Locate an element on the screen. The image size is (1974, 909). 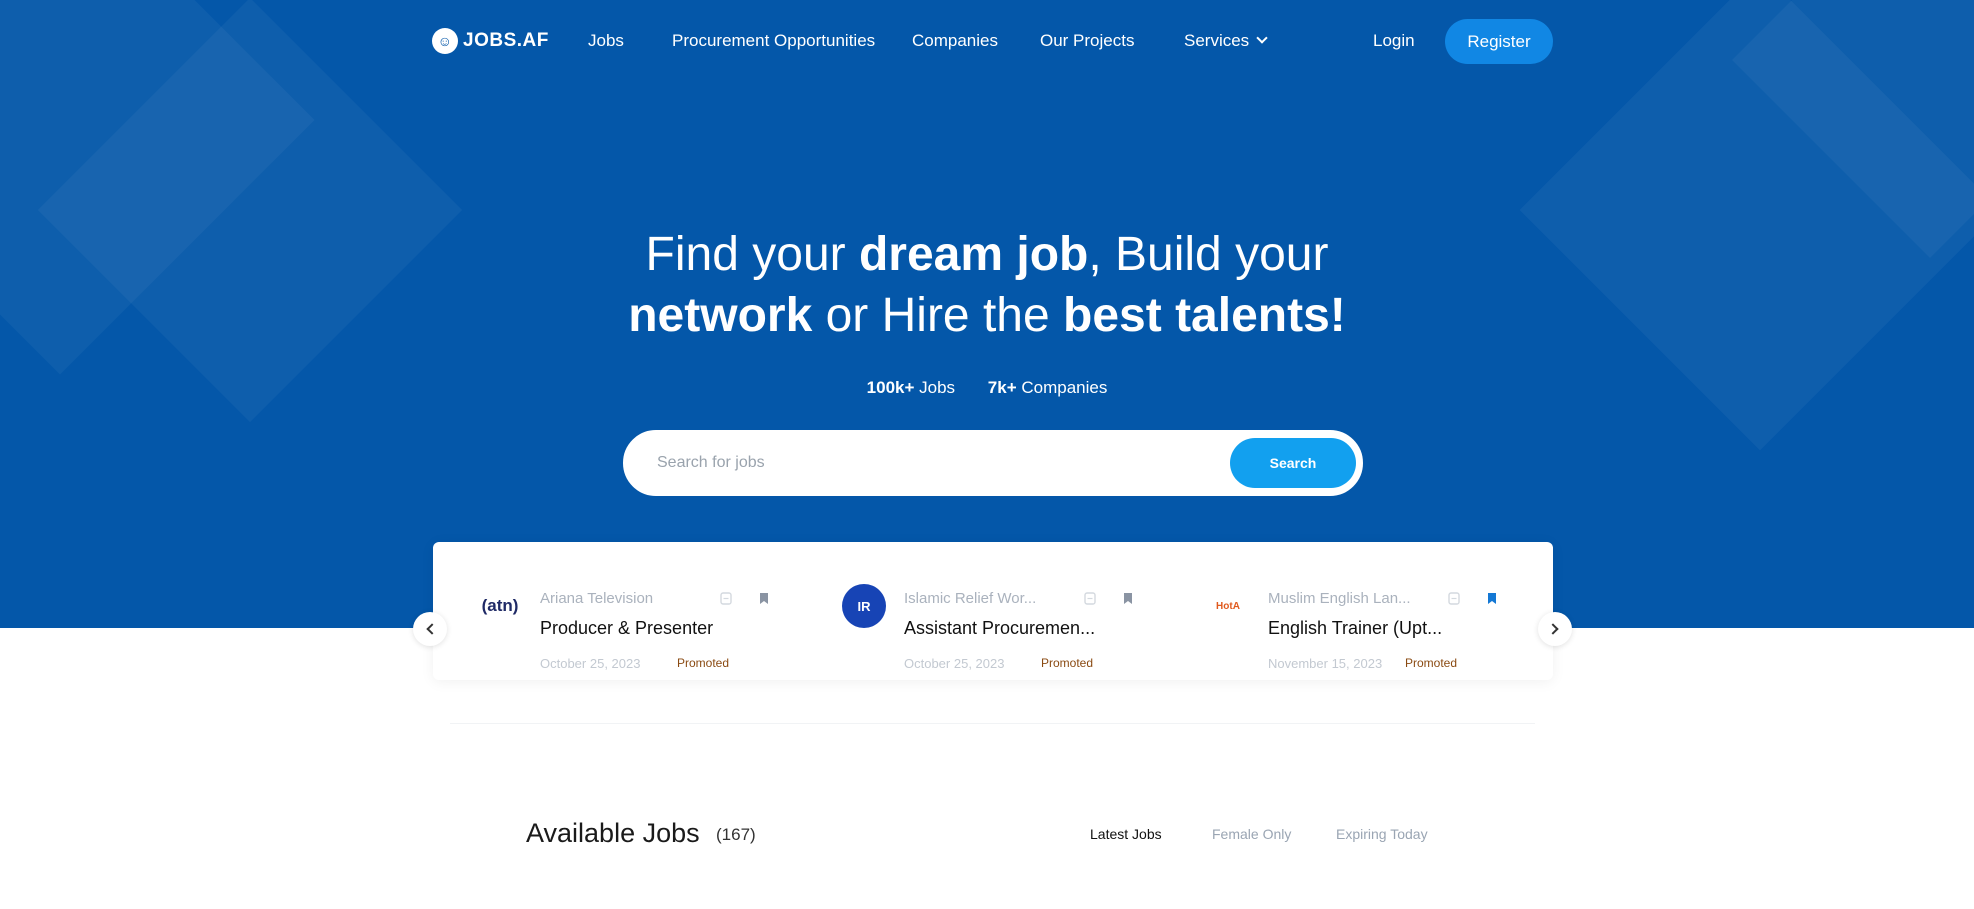
register-button: Register is located at coordinates (1499, 41).